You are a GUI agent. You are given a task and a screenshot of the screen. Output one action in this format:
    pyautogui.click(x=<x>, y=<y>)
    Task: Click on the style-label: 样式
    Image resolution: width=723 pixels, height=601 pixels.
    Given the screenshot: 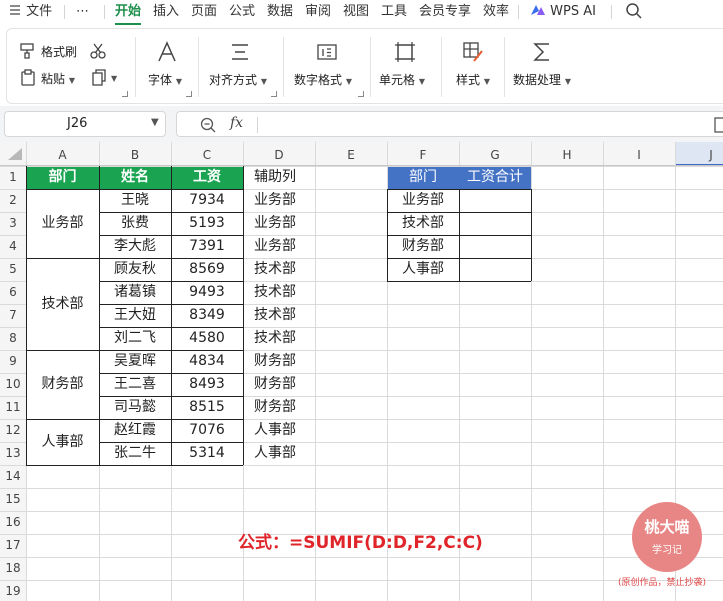 What is the action you would take?
    pyautogui.click(x=468, y=80)
    